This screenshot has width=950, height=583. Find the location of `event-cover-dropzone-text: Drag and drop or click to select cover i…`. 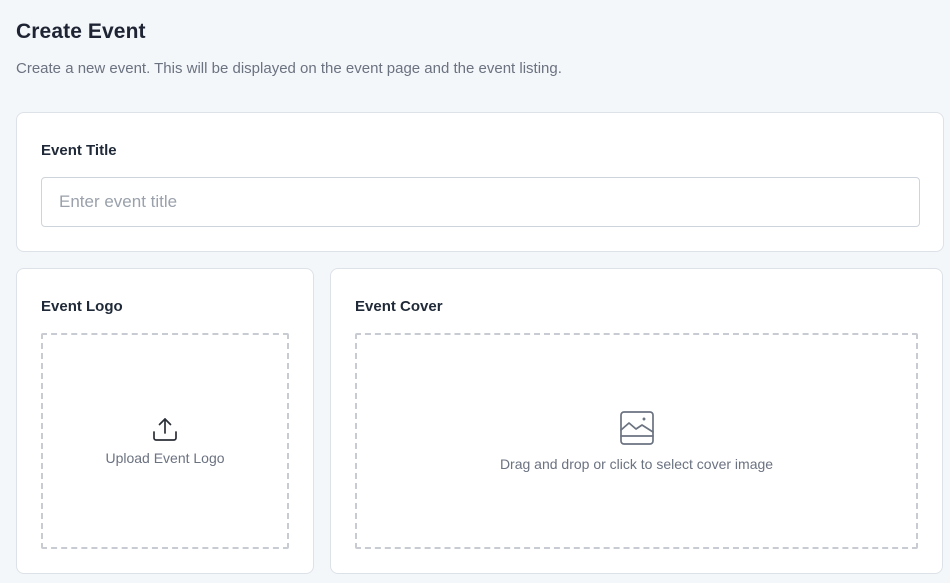

event-cover-dropzone-text: Drag and drop or click to select cover i… is located at coordinates (636, 464).